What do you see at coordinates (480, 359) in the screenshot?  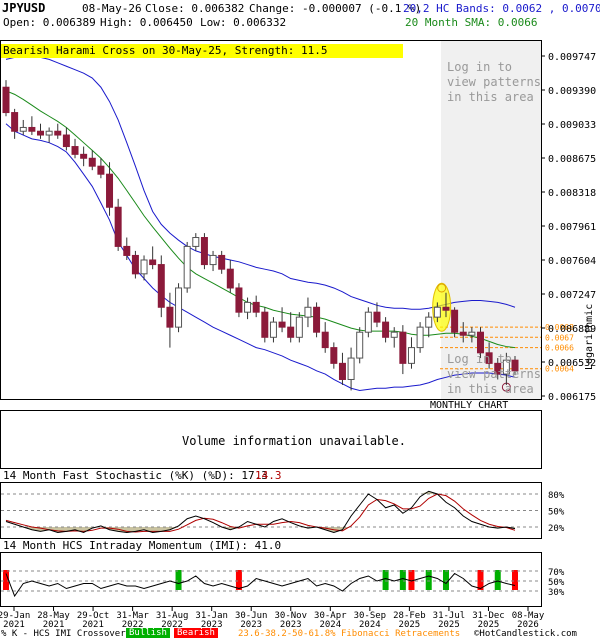 I see `login-line-1b: Log in to` at bounding box center [480, 359].